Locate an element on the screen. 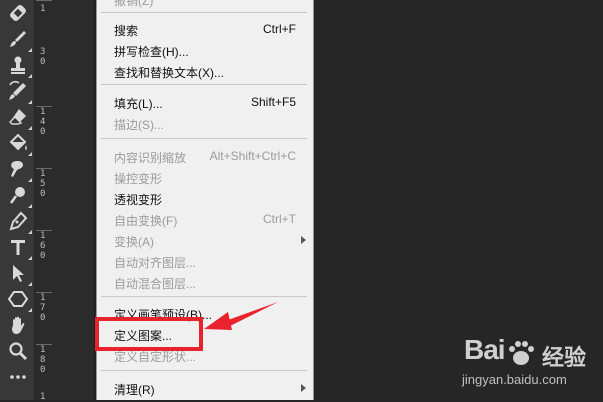 The width and height of the screenshot is (603, 402). clone-stamp-icon is located at coordinates (19, 66).